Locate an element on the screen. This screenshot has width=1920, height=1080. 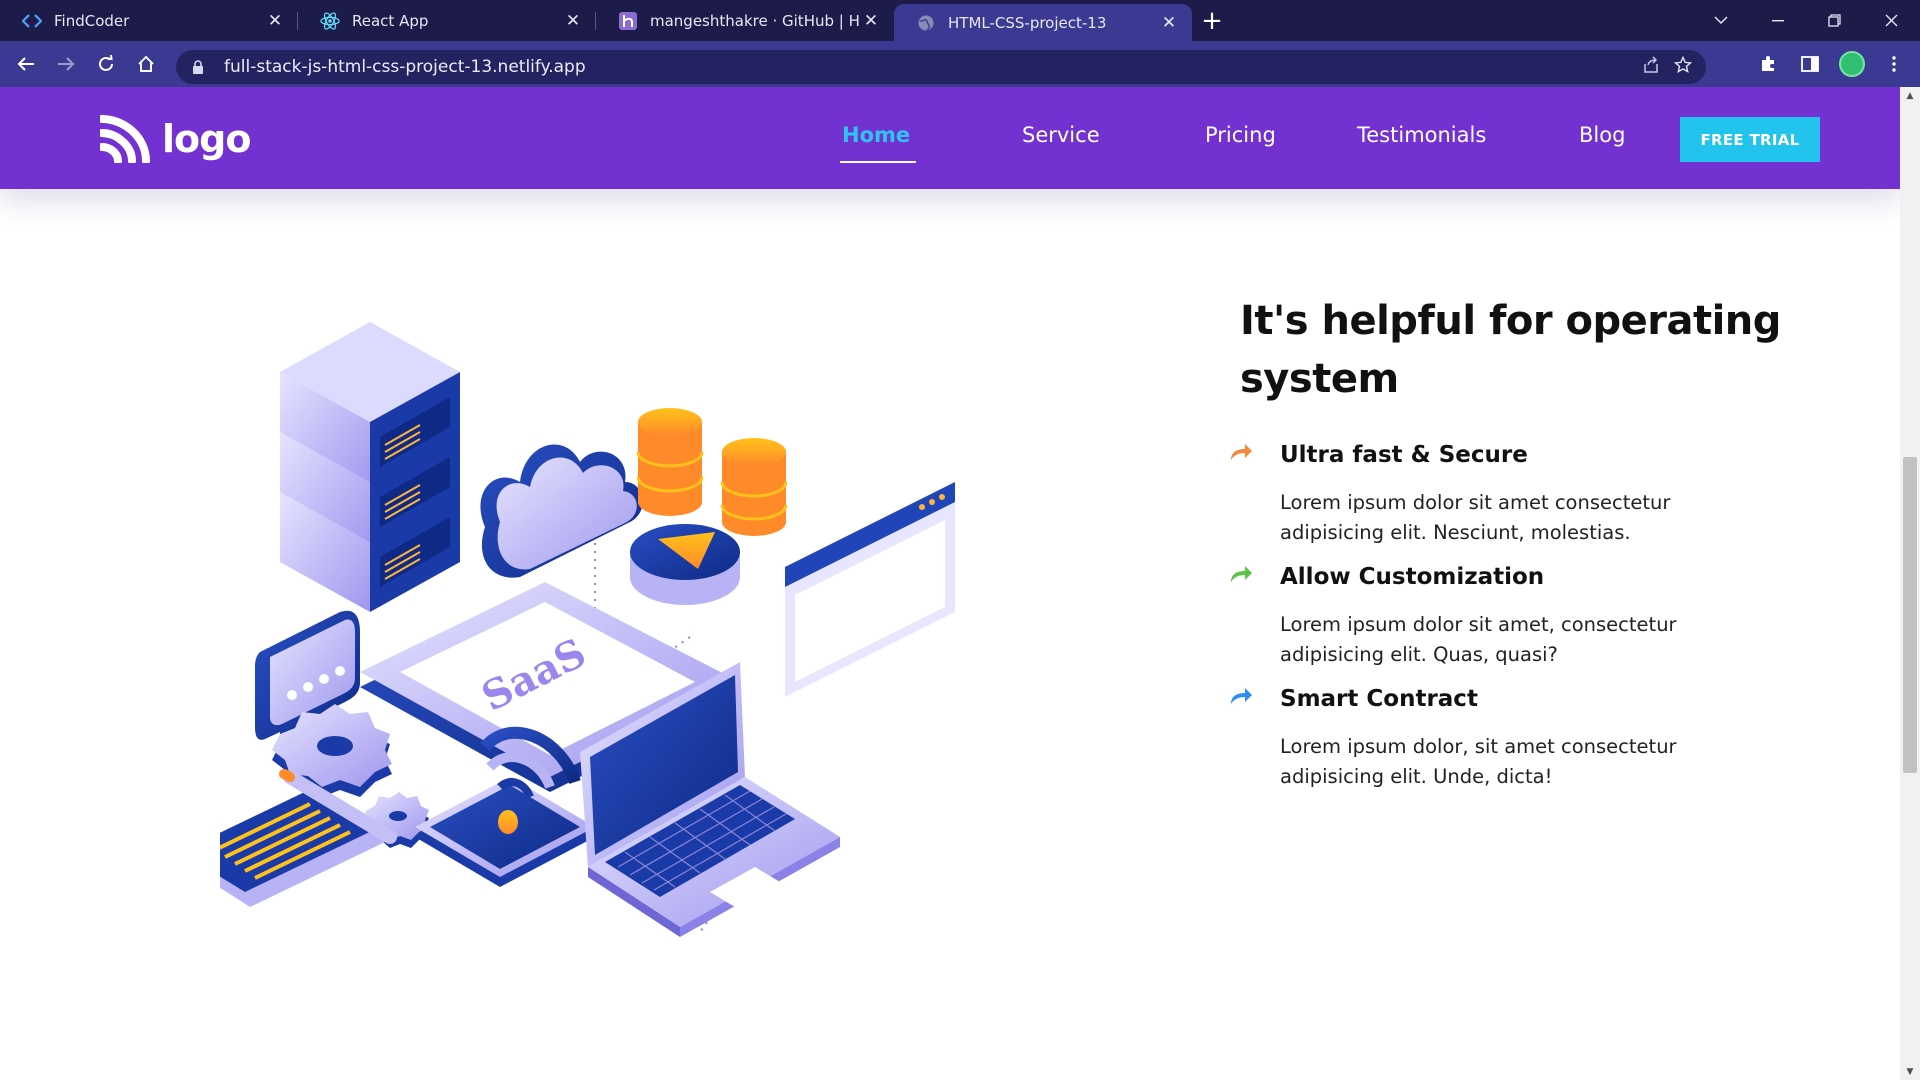
share-icon is located at coordinates (1651, 67).